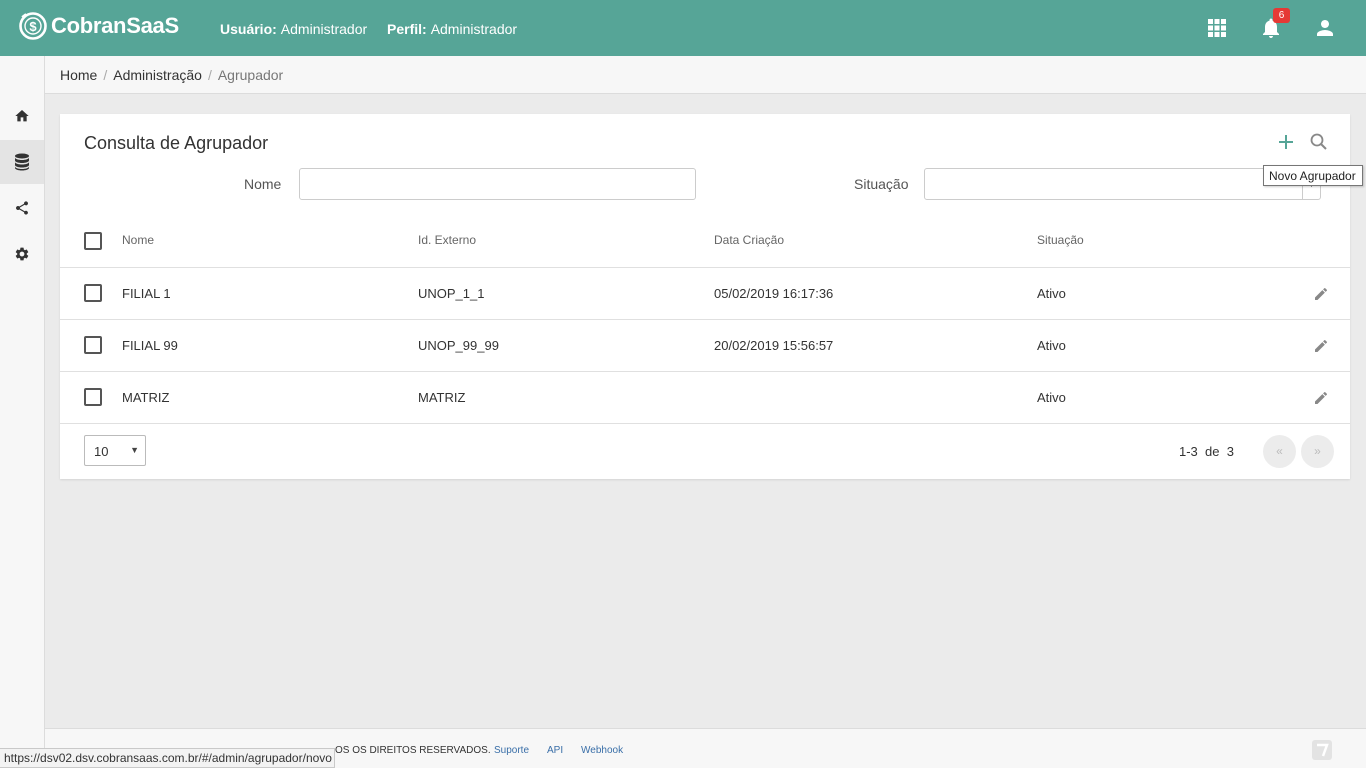 This screenshot has height=768, width=1366. What do you see at coordinates (101, 451) in the screenshot?
I see `page-size-value: 10` at bounding box center [101, 451].